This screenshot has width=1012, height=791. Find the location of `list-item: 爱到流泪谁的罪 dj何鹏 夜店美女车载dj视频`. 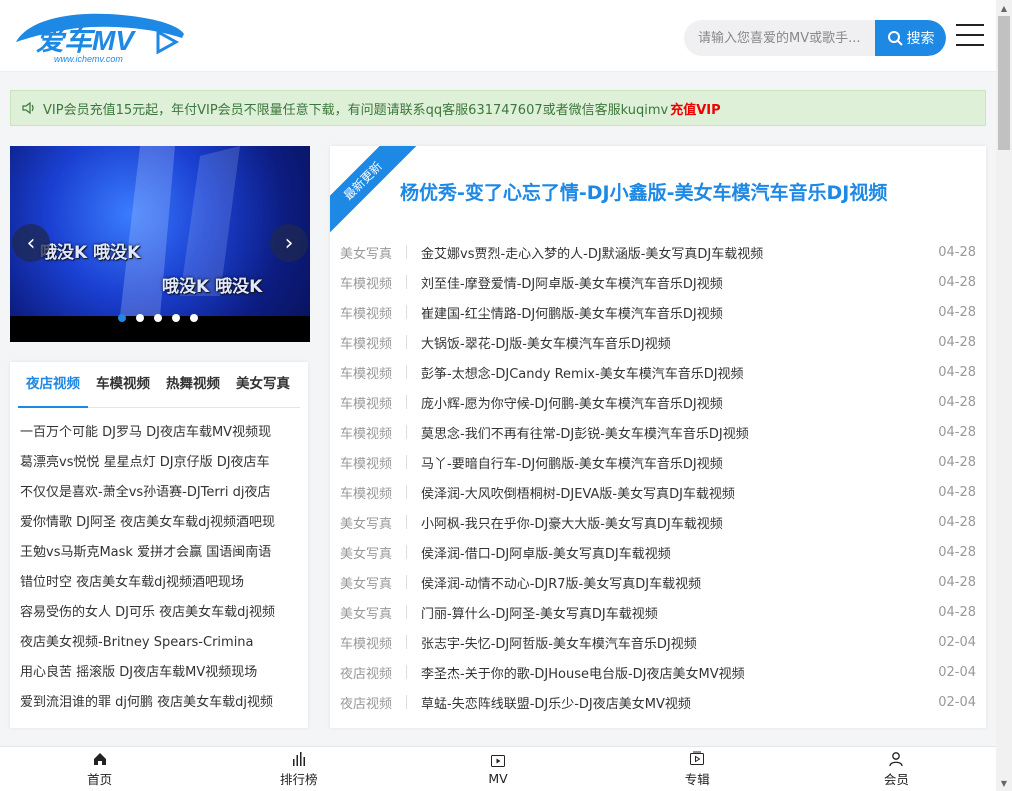

list-item: 爱到流泪谁的罪 dj何鹏 夜店美女车载dj视频 is located at coordinates (161, 703).